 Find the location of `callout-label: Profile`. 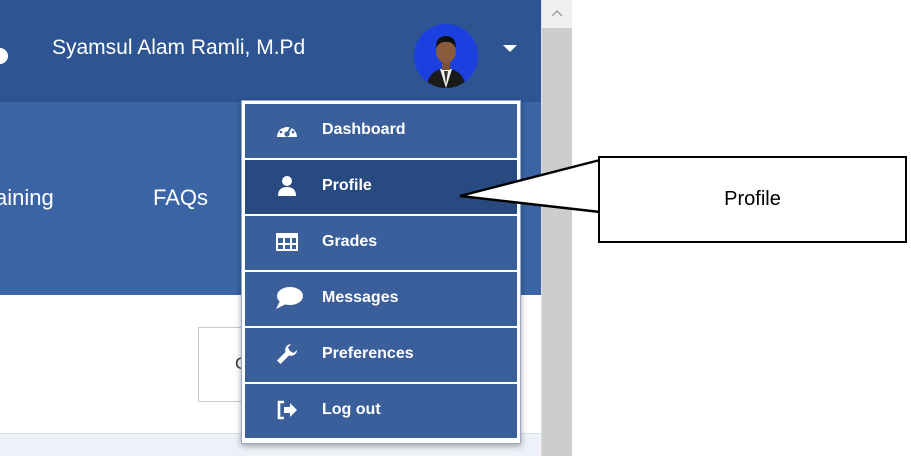

callout-label: Profile is located at coordinates (752, 199).